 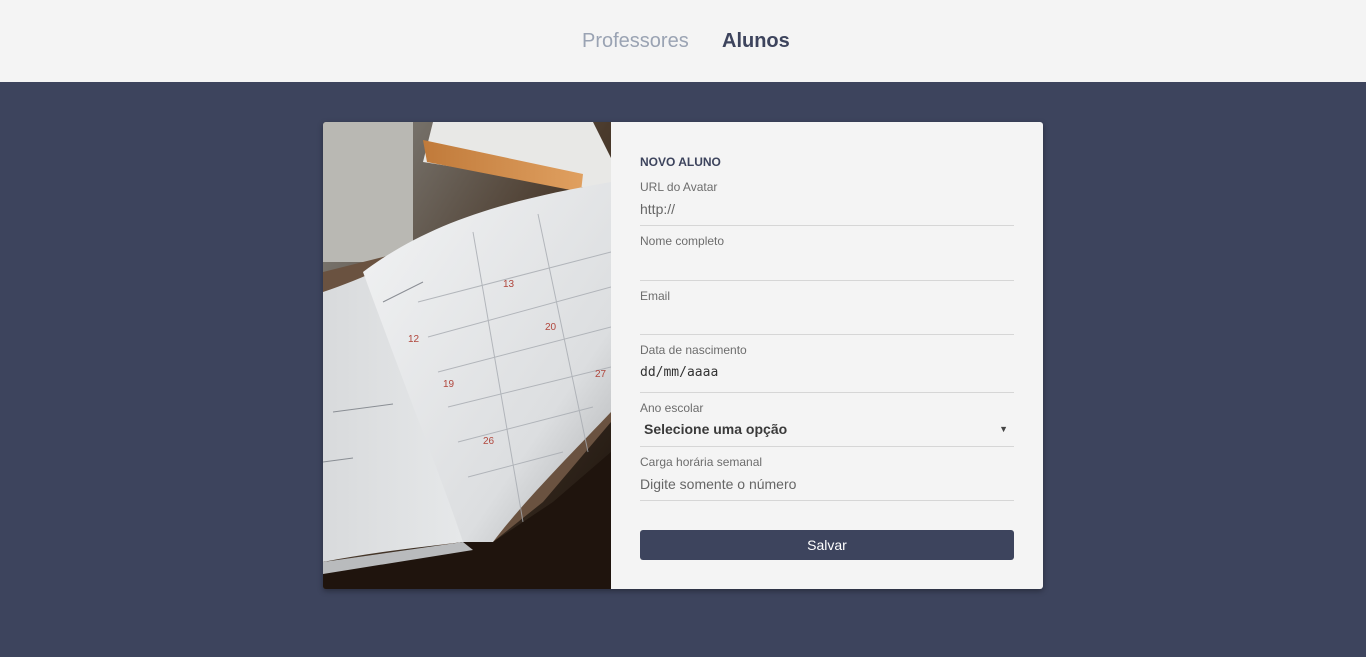 What do you see at coordinates (827, 368) in the screenshot?
I see `birthdate-field: Data de nascimento dd/mm/aaaa` at bounding box center [827, 368].